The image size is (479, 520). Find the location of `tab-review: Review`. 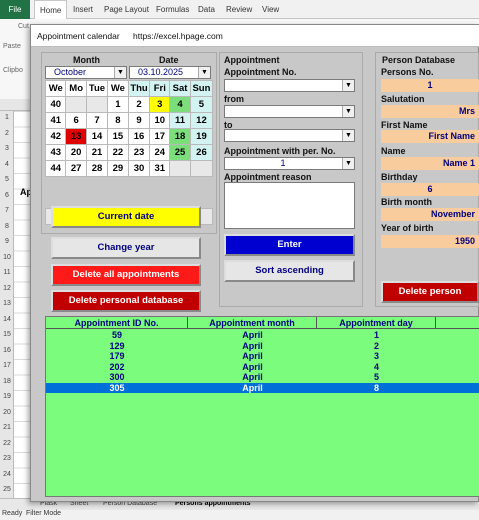

tab-review: Review is located at coordinates (239, 9).